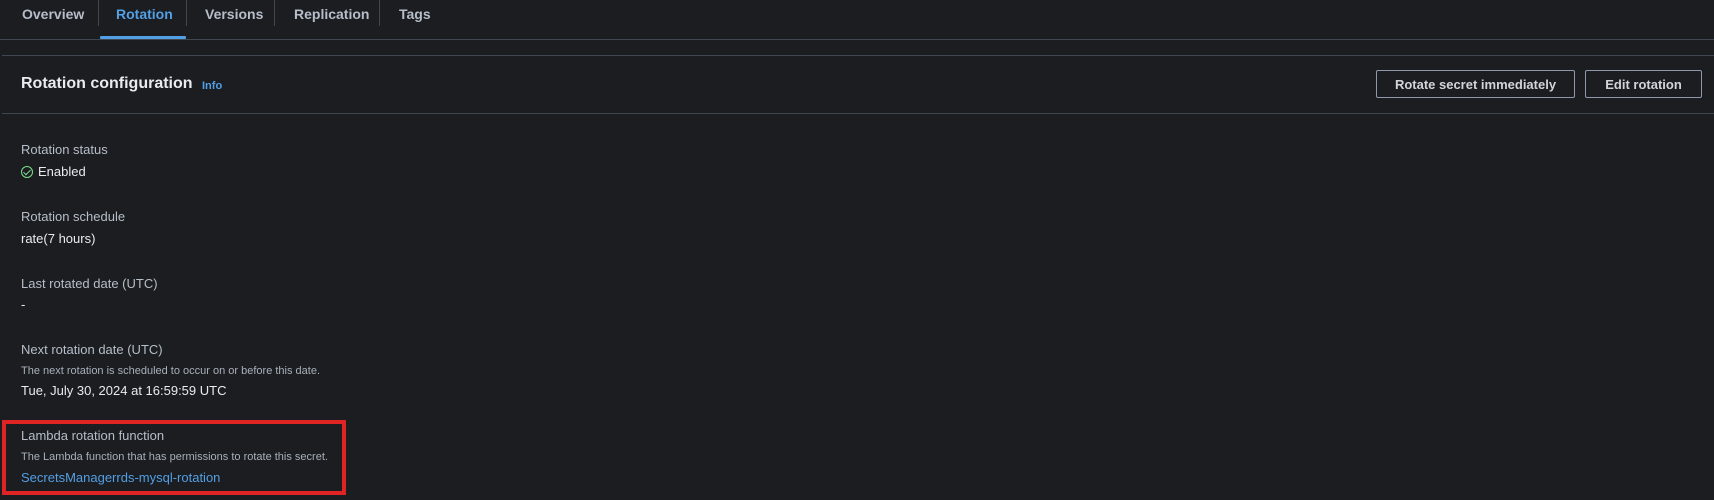  What do you see at coordinates (331, 20) in the screenshot?
I see `tab-replication: Replication` at bounding box center [331, 20].